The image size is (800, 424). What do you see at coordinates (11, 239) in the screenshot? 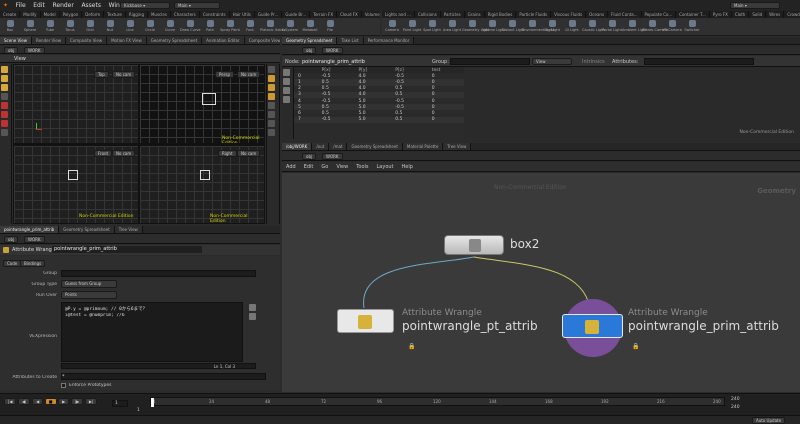
I see `params-path-obj: obj` at bounding box center [11, 239].